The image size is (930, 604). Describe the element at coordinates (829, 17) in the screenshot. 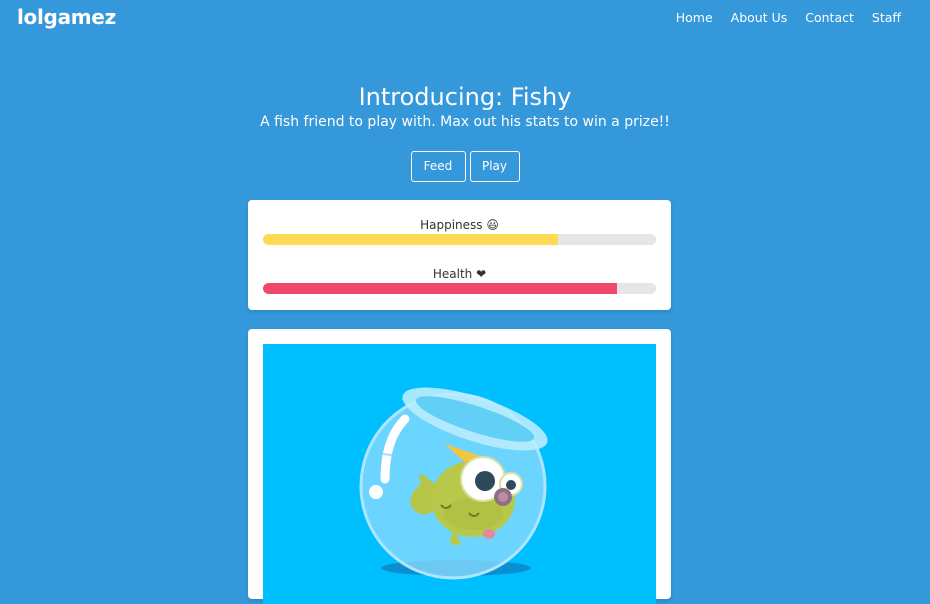

I see `nav-link-contact: Contact` at that location.